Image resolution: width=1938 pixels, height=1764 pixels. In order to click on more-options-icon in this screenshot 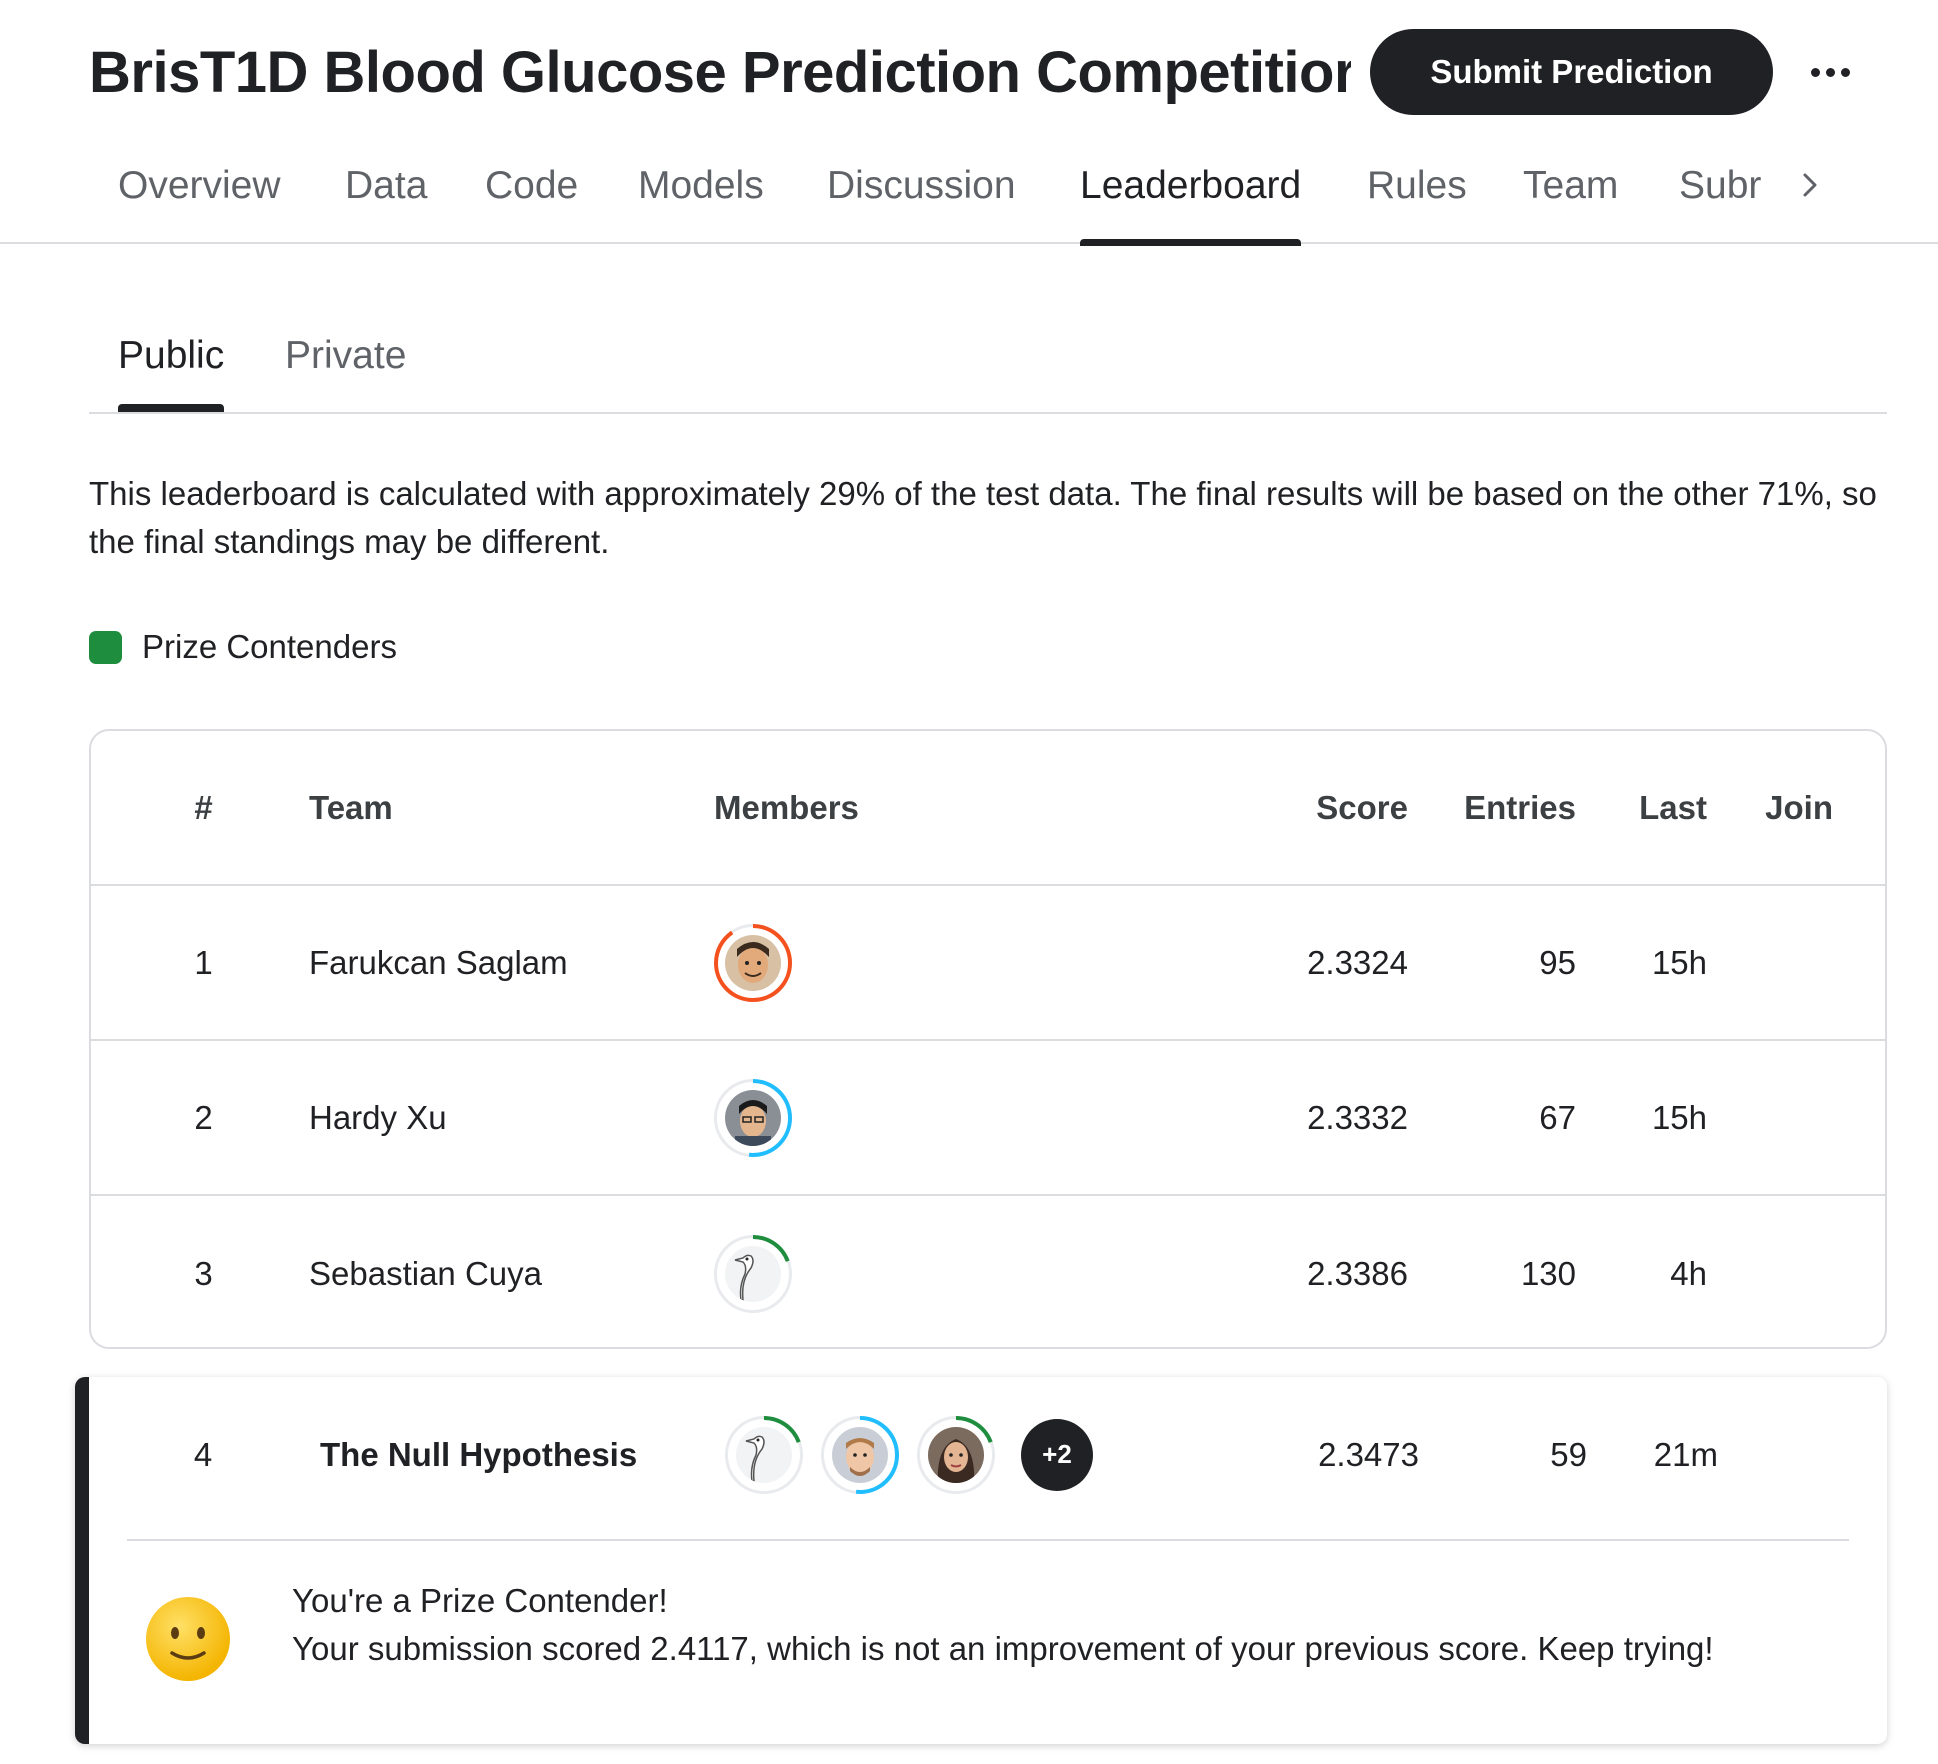, I will do `click(1830, 72)`.